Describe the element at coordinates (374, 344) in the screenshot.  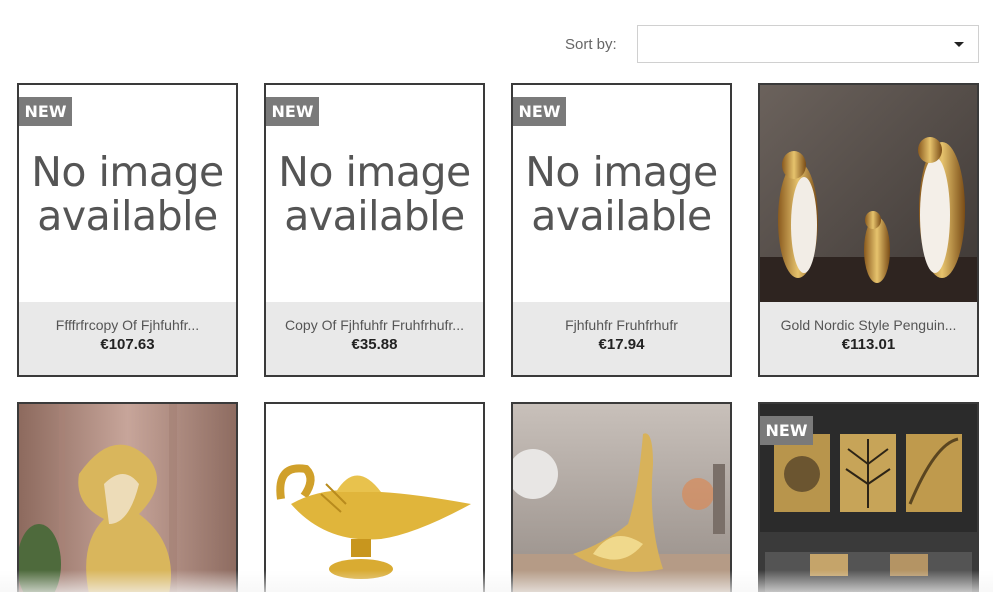
I see `product-price: €35.88` at that location.